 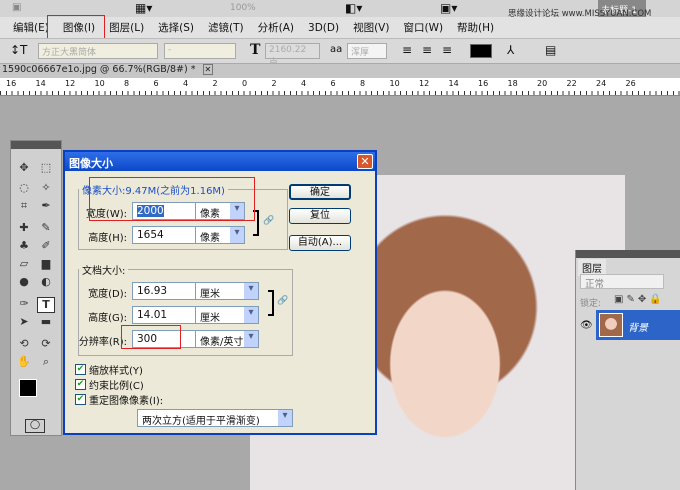 What do you see at coordinates (453, 83) in the screenshot?
I see `ruler-label: 14` at bounding box center [453, 83].